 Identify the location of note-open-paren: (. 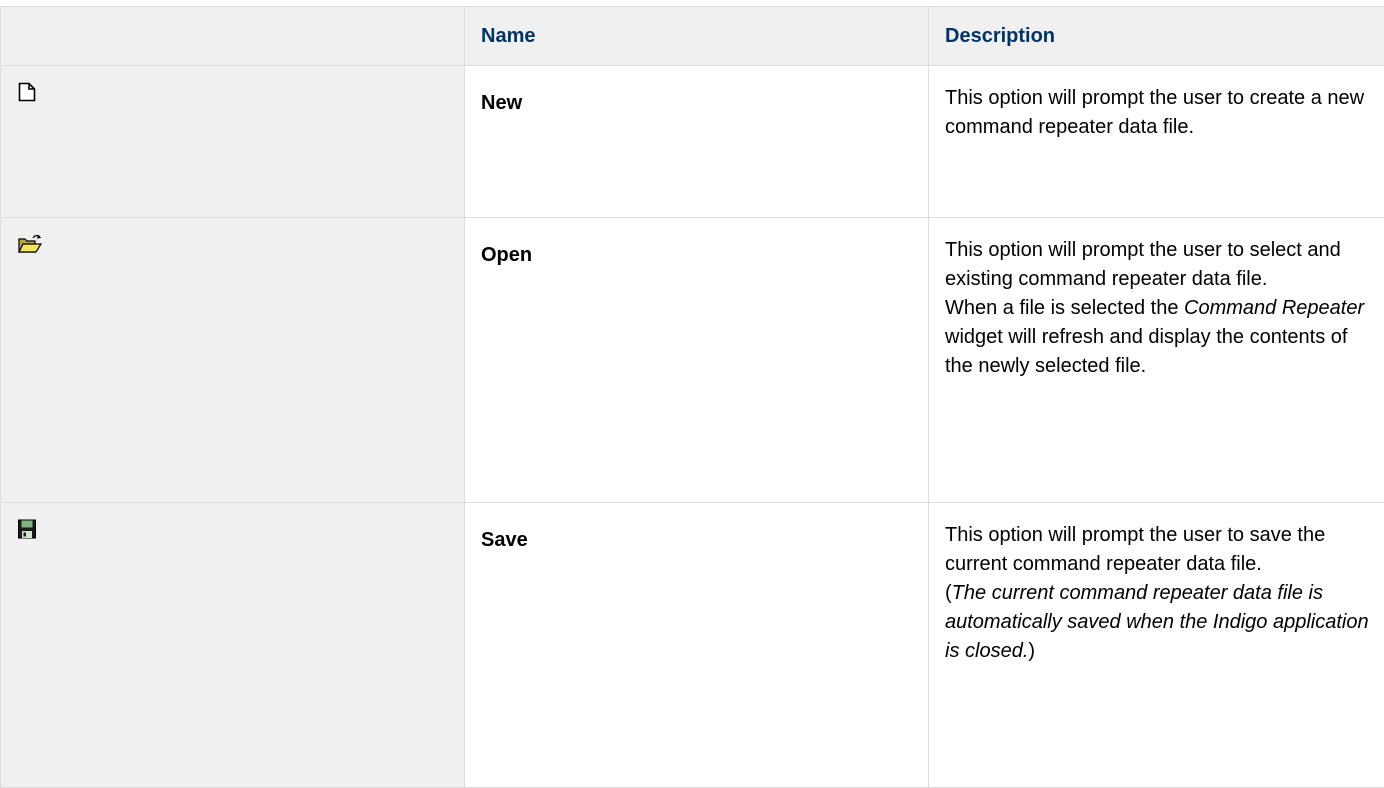
(948, 593).